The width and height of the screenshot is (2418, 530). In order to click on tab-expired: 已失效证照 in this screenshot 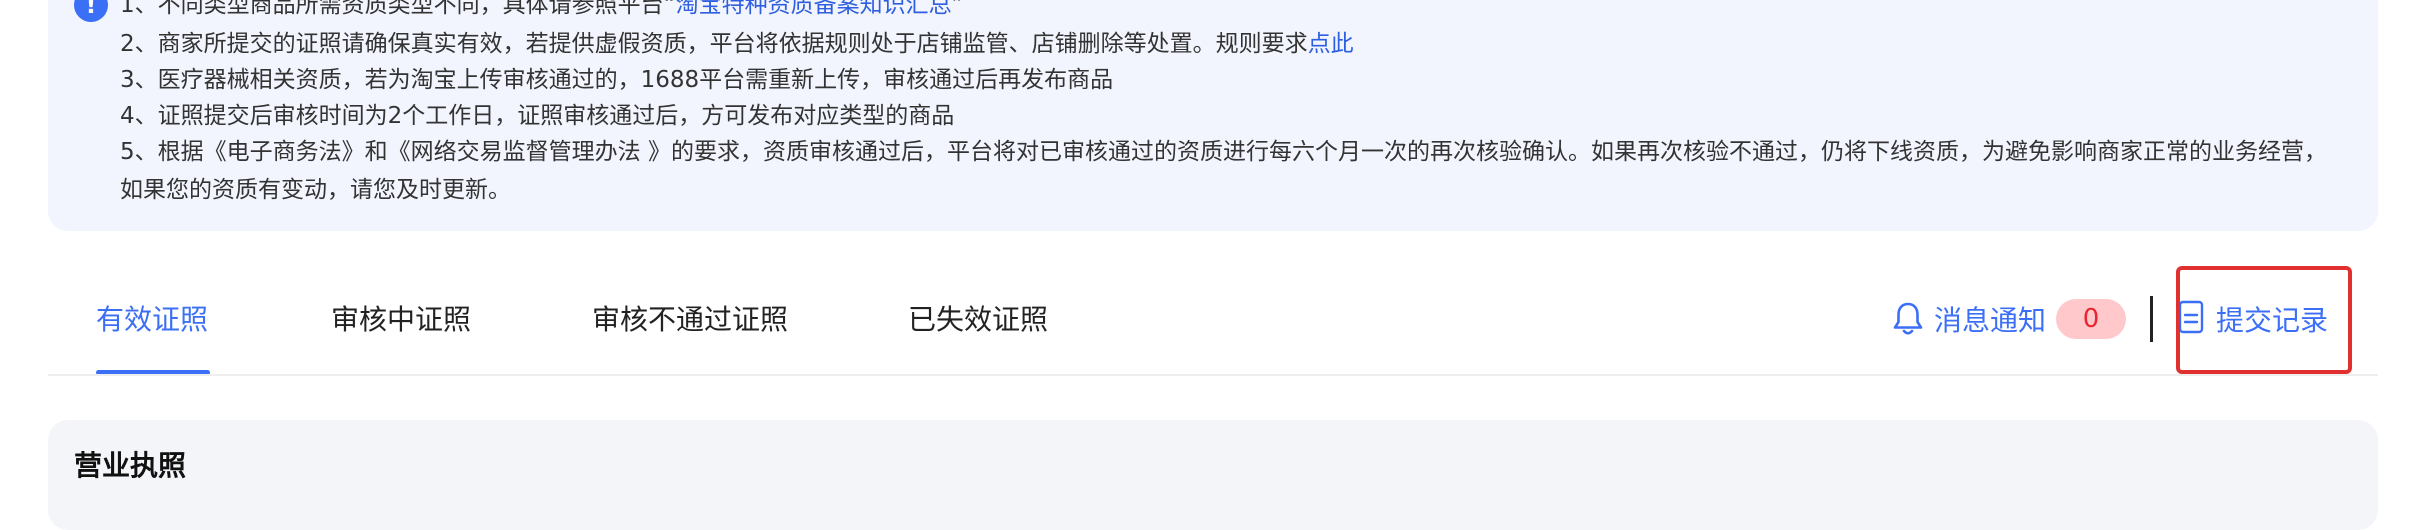, I will do `click(978, 320)`.